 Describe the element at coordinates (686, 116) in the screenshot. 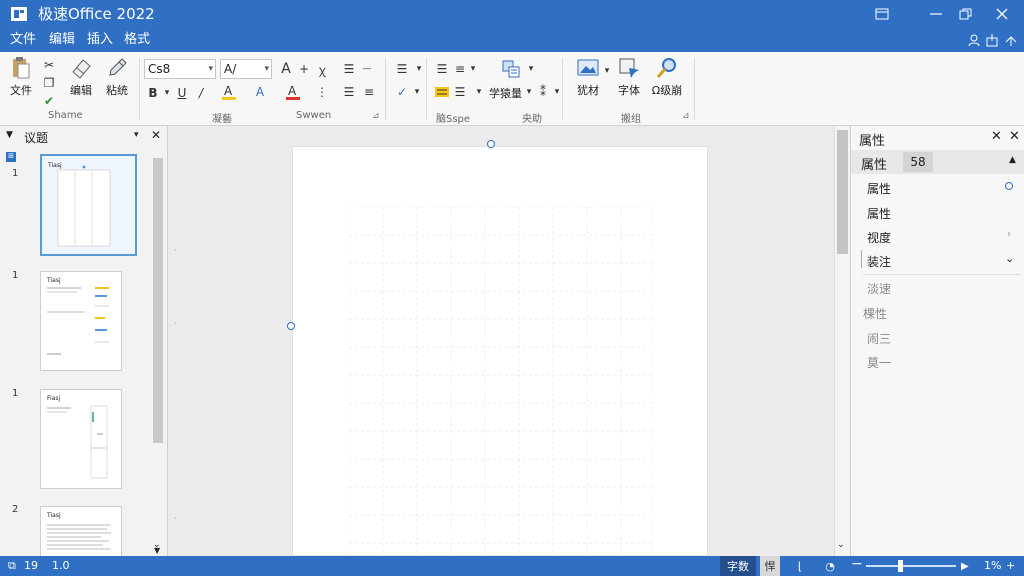

I see `insert-launcher-icon: ⊿` at that location.